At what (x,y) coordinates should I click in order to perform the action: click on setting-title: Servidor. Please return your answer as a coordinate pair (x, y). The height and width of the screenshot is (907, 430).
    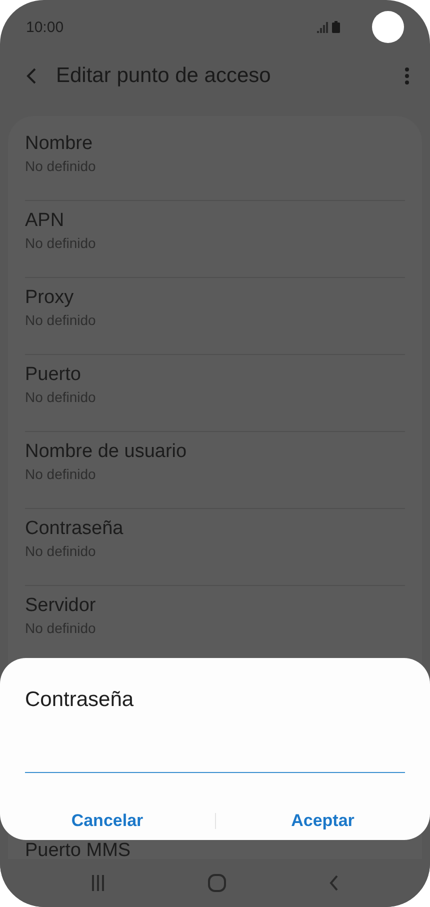
    Looking at the image, I should click on (60, 606).